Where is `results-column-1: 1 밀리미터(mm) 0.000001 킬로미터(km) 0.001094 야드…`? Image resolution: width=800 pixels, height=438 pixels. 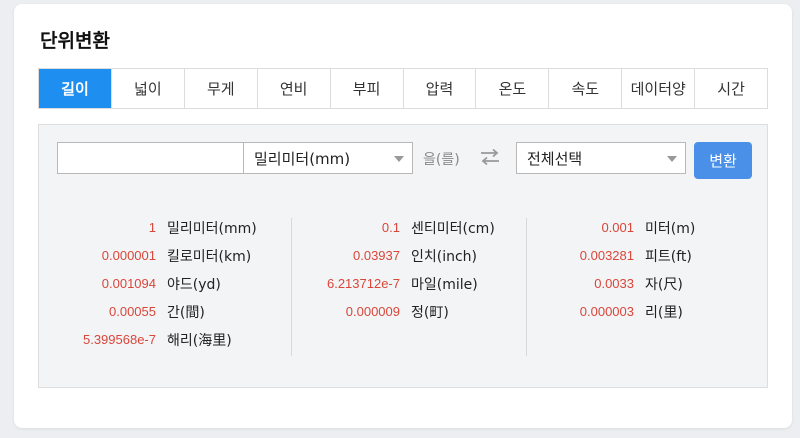
results-column-1: 1 밀리미터(mm) 0.000001 킬로미터(km) 0.001094 야드… is located at coordinates (165, 288).